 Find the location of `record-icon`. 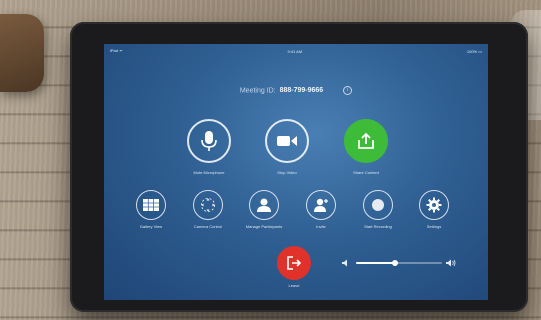

record-icon is located at coordinates (378, 205).